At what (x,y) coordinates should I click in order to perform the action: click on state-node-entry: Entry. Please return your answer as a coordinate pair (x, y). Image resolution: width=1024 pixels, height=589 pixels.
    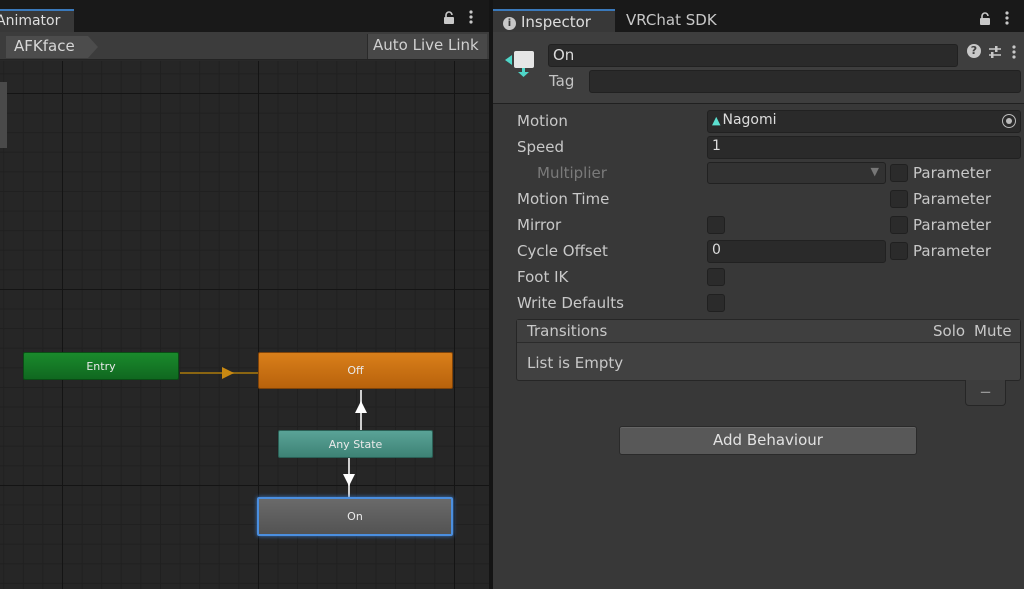
    Looking at the image, I should click on (101, 366).